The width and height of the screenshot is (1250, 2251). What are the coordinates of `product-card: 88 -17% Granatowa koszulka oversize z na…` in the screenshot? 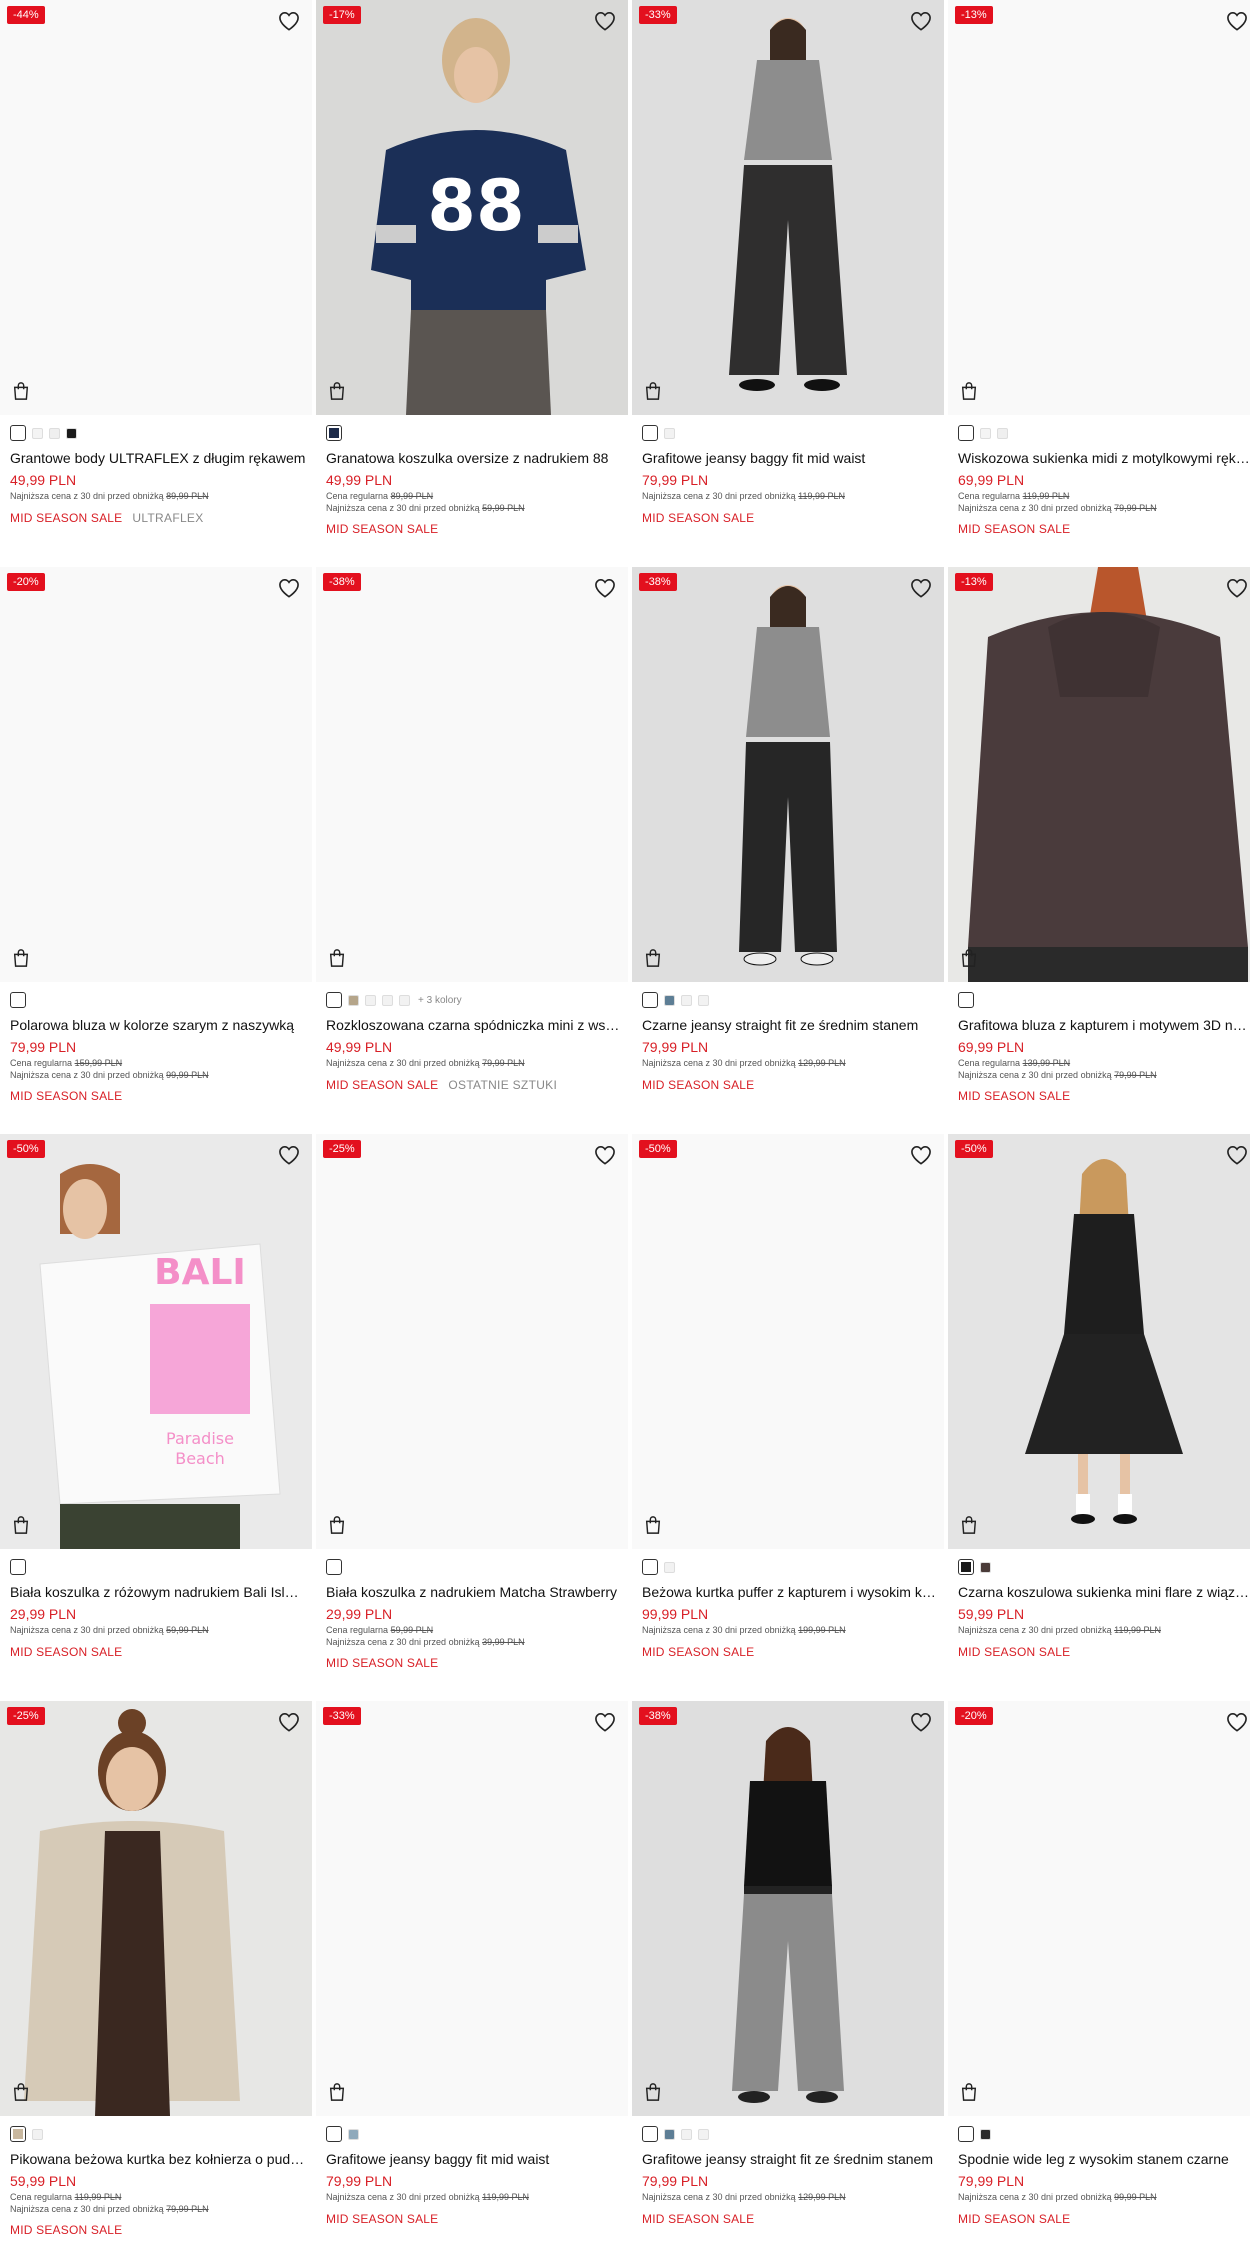 It's located at (472, 283).